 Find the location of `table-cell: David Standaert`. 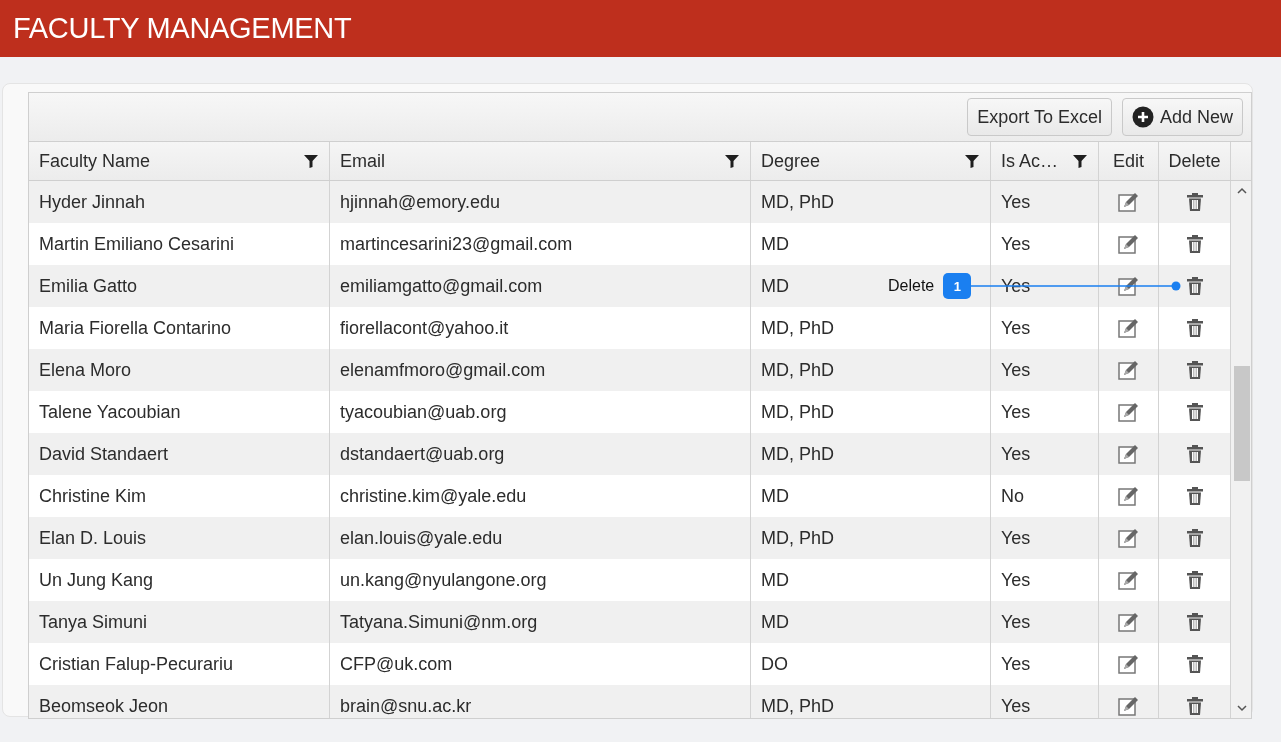

table-cell: David Standaert is located at coordinates (179, 454).